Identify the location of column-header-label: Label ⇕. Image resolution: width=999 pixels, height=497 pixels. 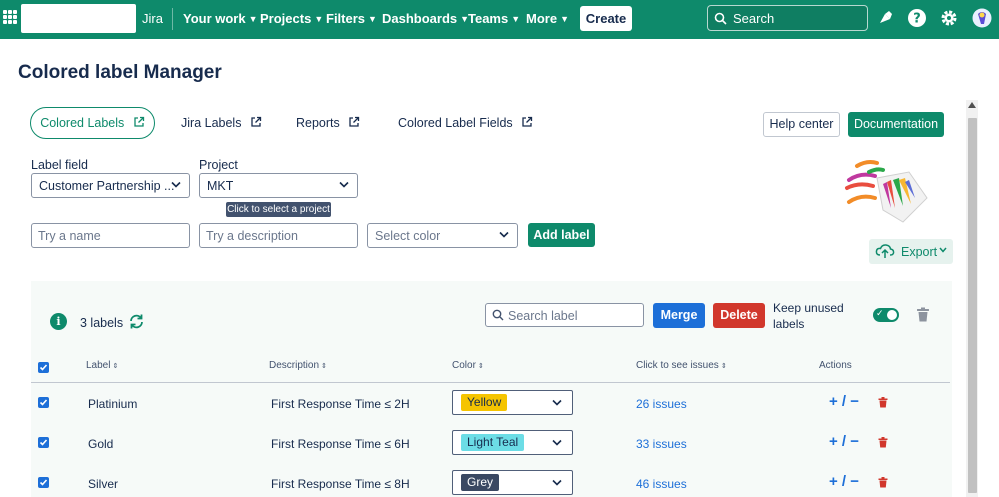
(102, 365).